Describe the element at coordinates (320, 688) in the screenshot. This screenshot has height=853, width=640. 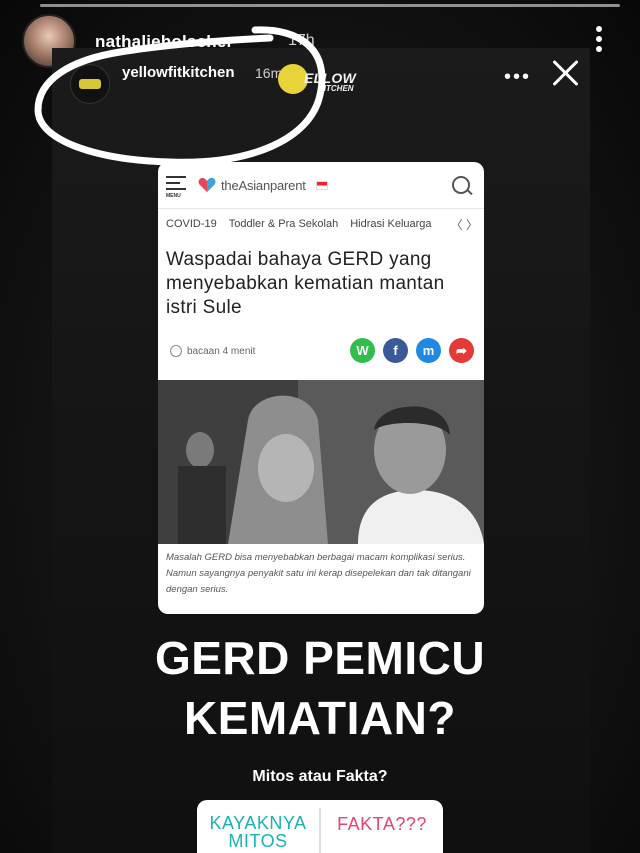
I see `story-title: GERD PEMICU KEMATIAN?` at that location.